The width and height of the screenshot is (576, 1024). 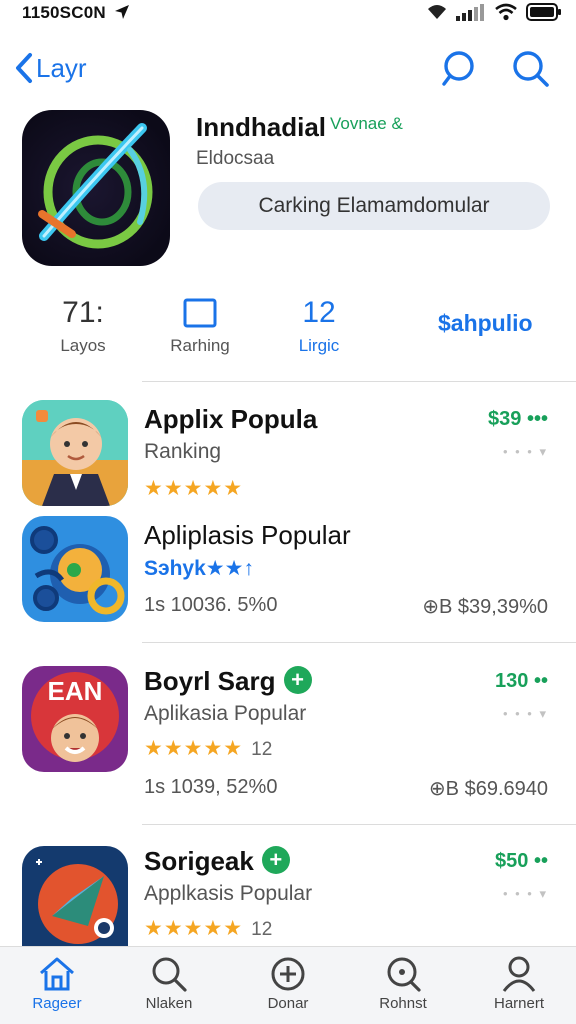 What do you see at coordinates (24, 68) in the screenshot?
I see `chevron-left-icon` at bounding box center [24, 68].